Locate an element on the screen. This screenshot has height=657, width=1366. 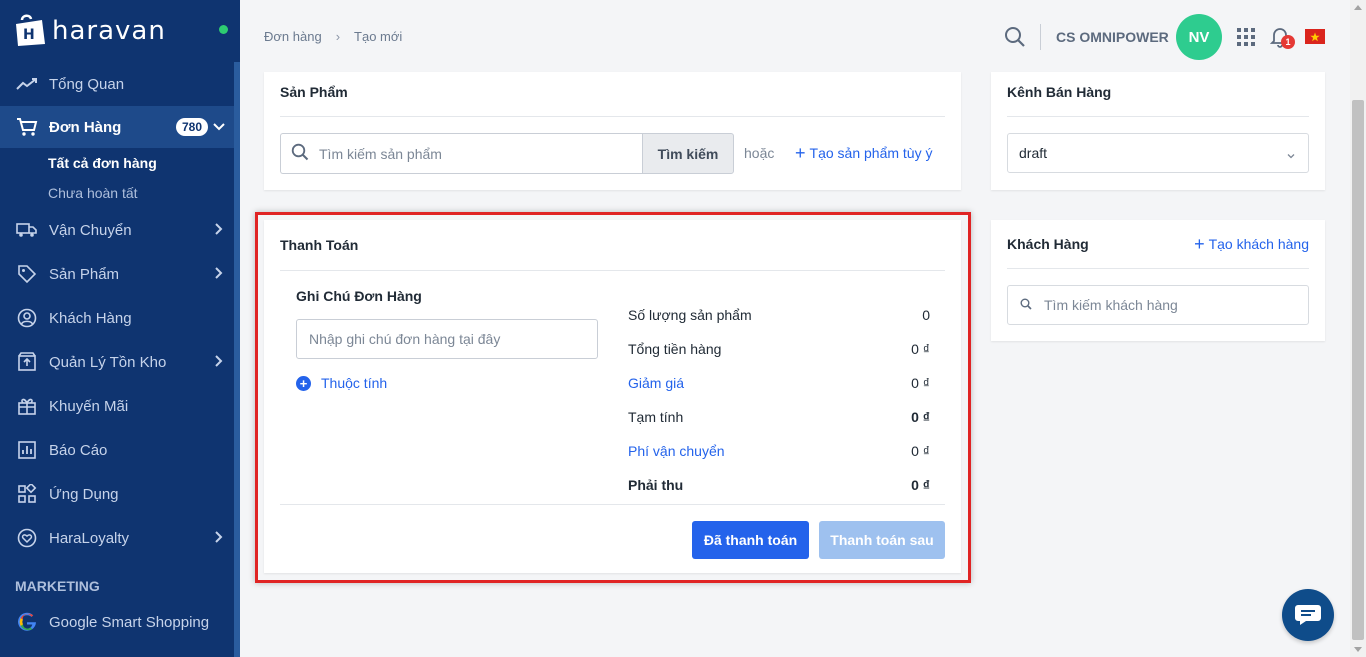
marketing-section-title: MARKETING is located at coordinates (57, 586).